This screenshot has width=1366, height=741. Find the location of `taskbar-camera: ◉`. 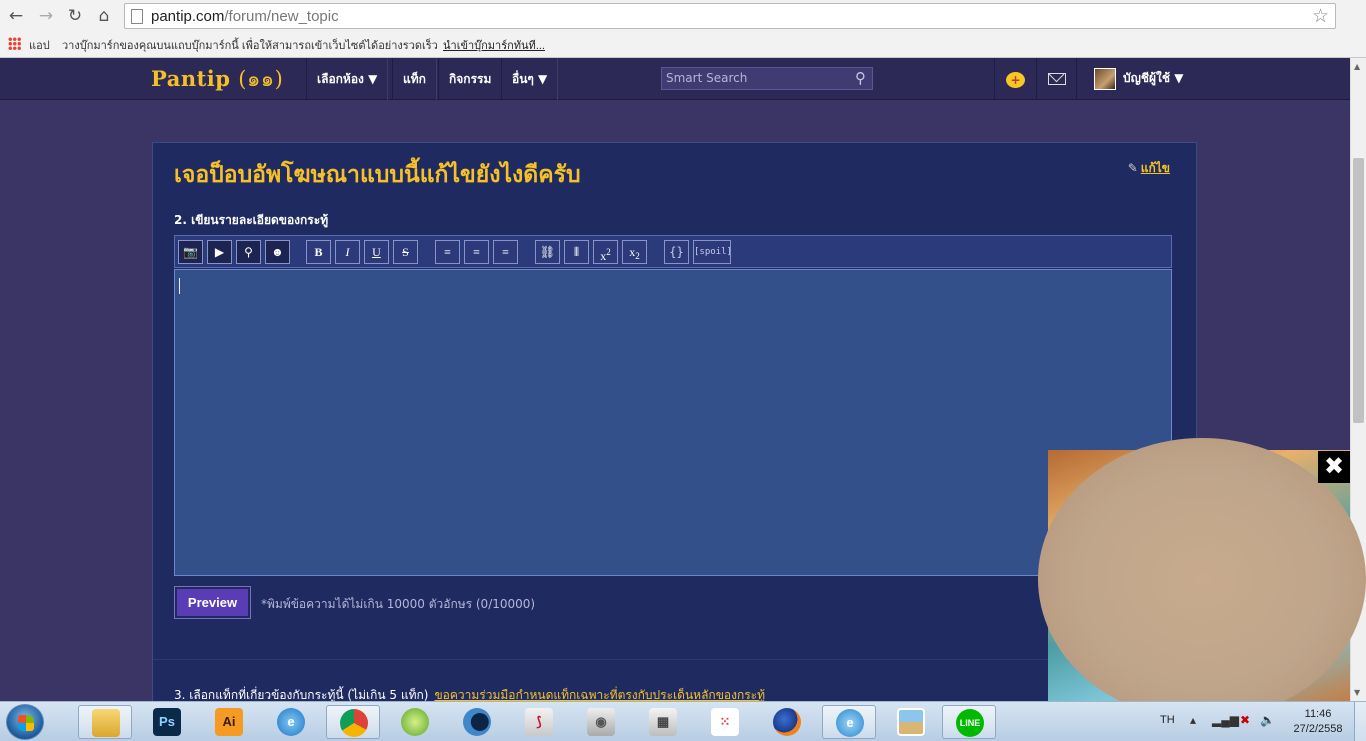

taskbar-camera: ◉ is located at coordinates (601, 722).